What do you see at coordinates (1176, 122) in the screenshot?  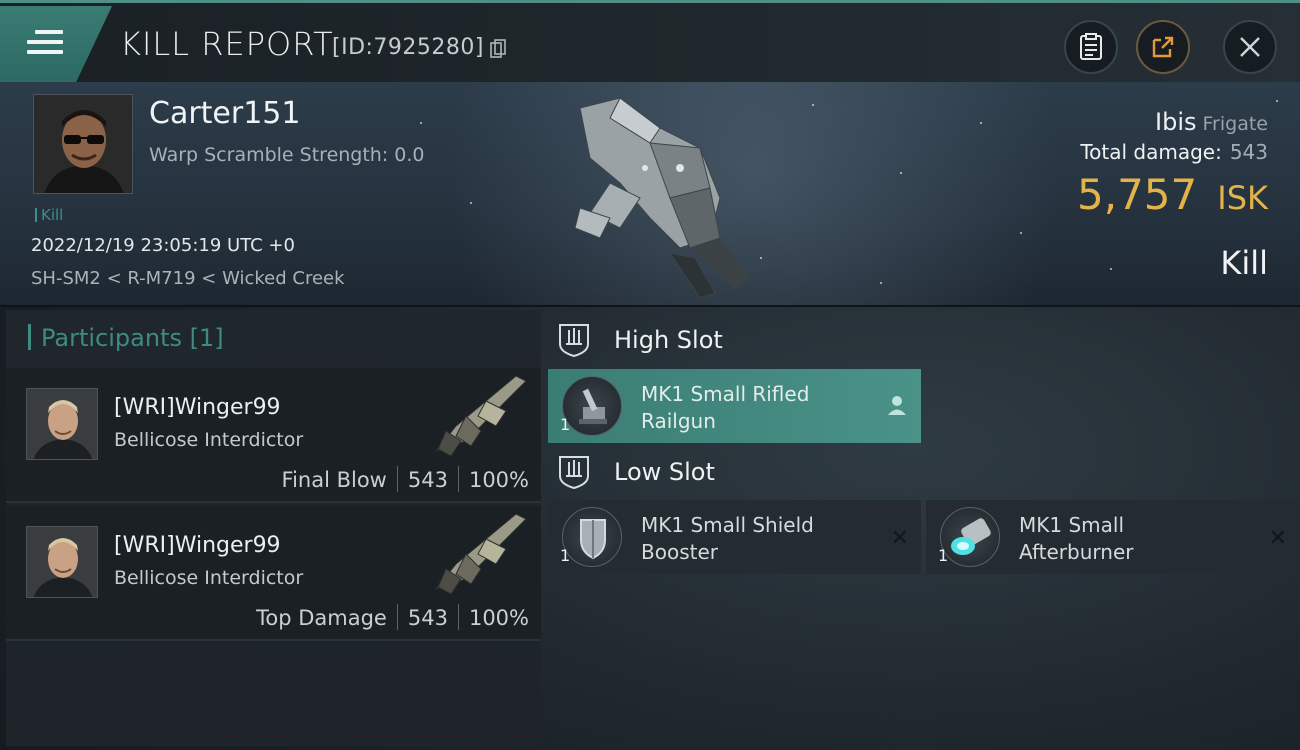 I see `ship-name: Ibis` at bounding box center [1176, 122].